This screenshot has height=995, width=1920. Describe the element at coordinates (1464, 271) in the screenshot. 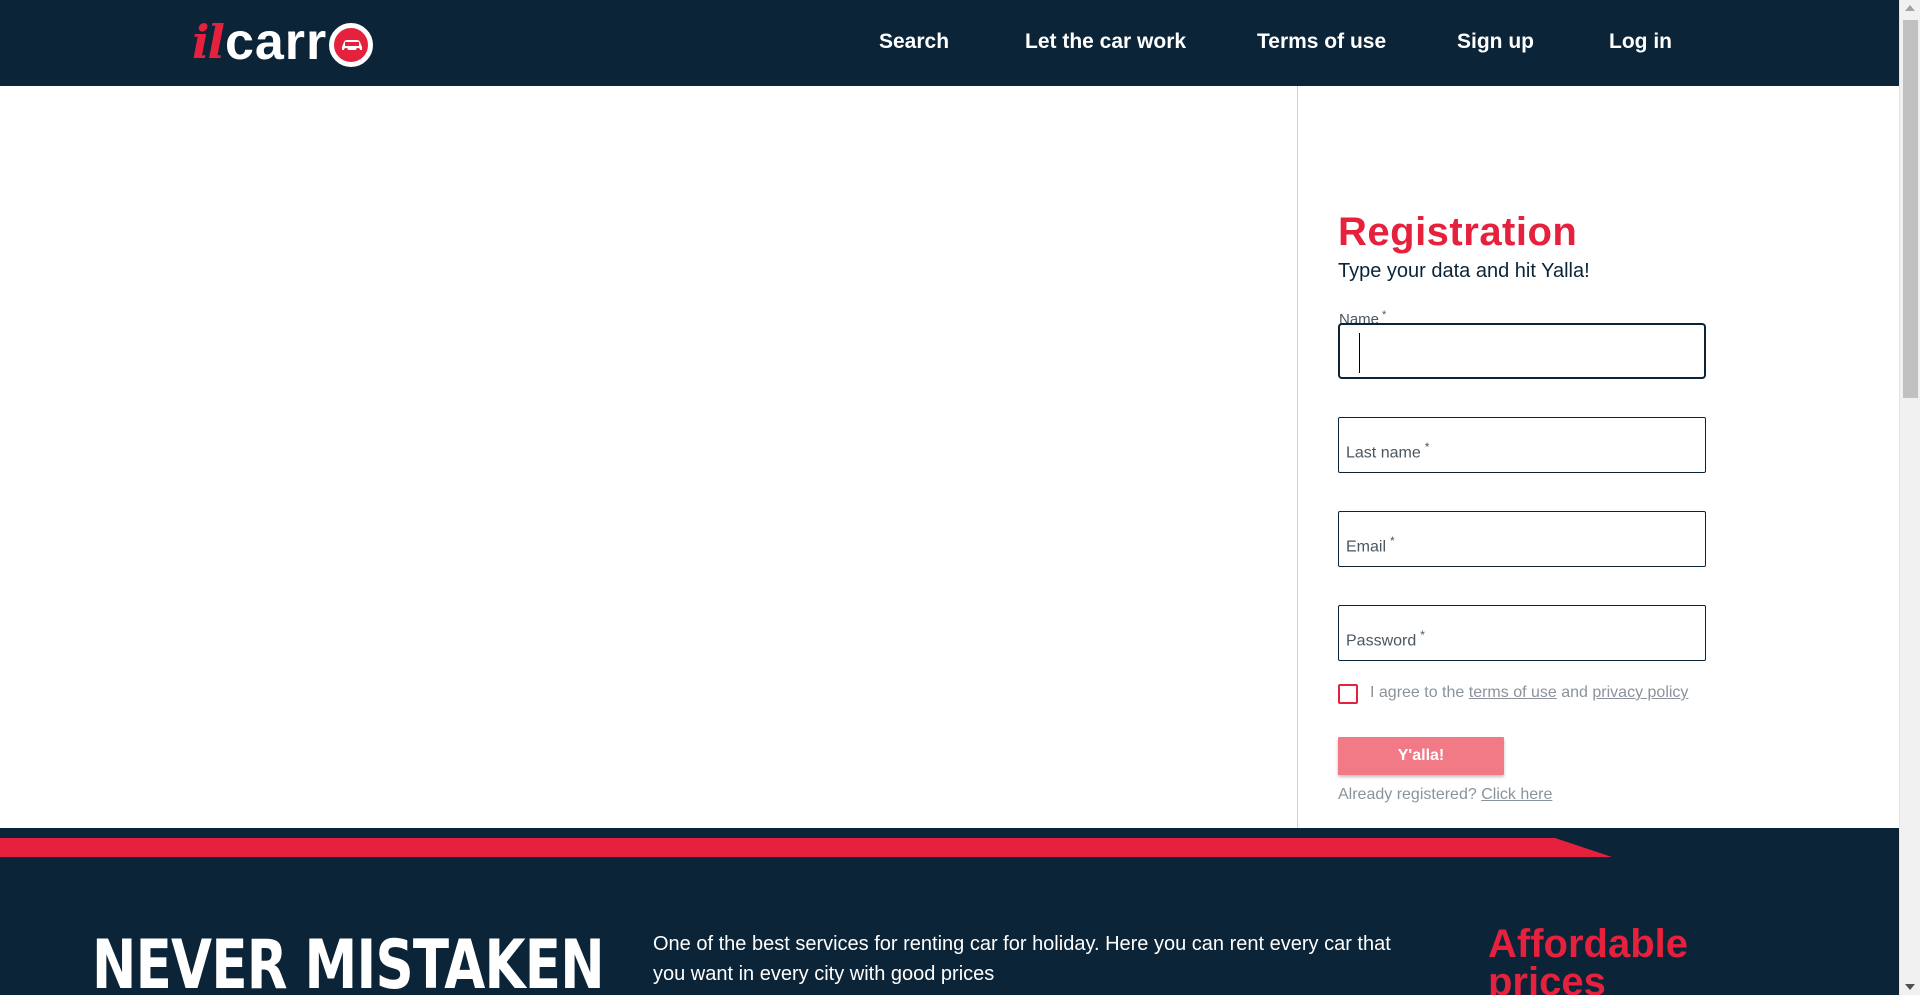

I see `registration-subtitle: Type your data and hit Yalla!` at that location.